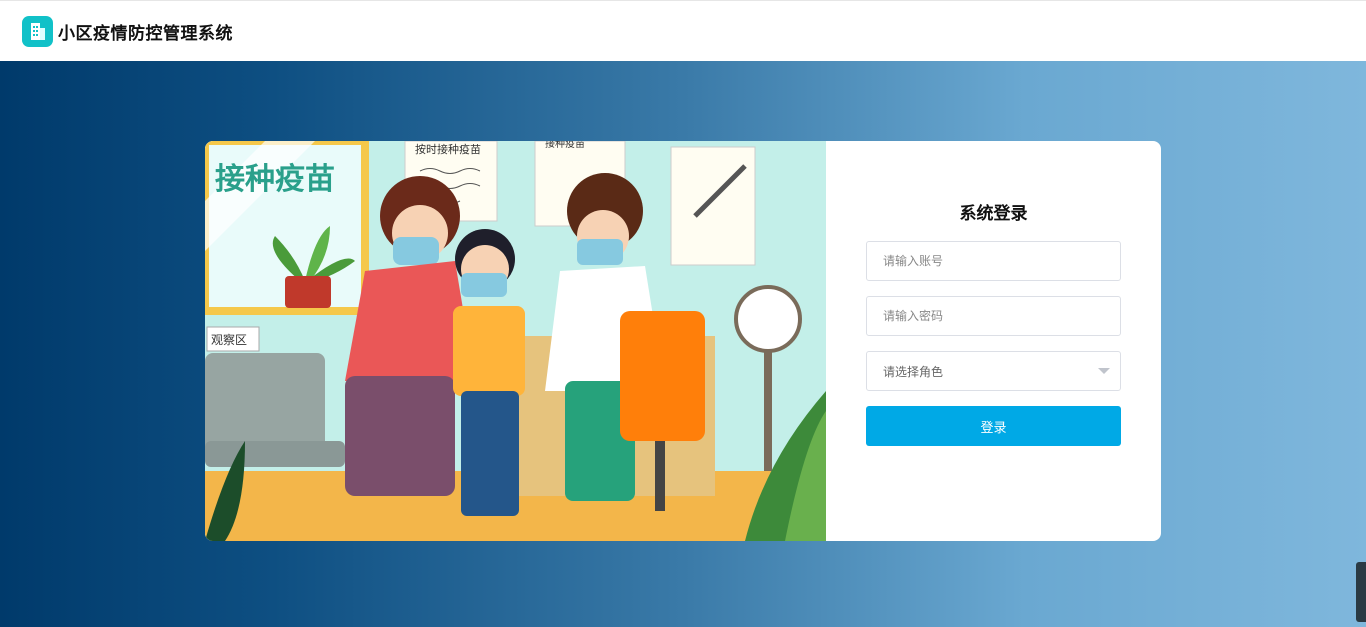 The image size is (1366, 627). What do you see at coordinates (1361, 592) in the screenshot?
I see `side-widget-handle` at bounding box center [1361, 592].